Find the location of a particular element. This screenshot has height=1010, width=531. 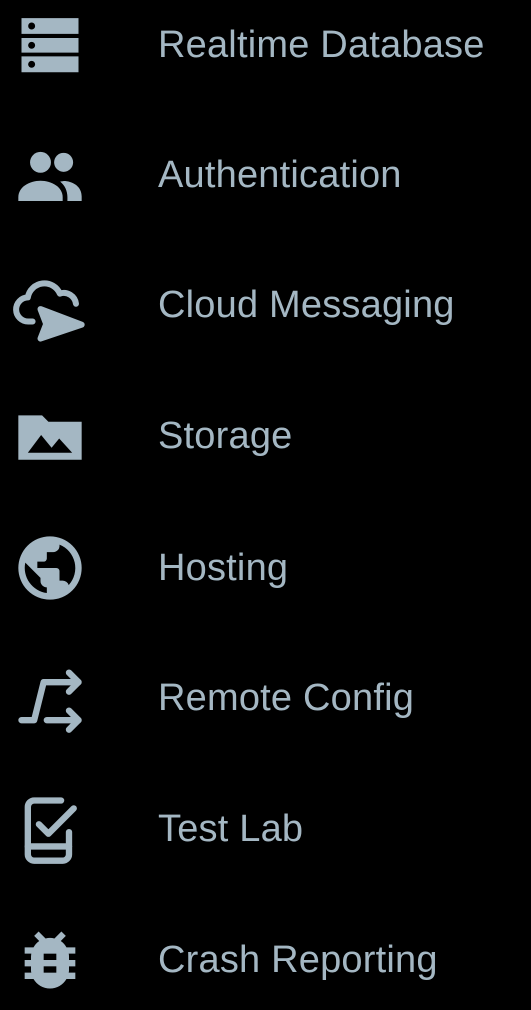

nav-item-label: Test Lab is located at coordinates (231, 828).